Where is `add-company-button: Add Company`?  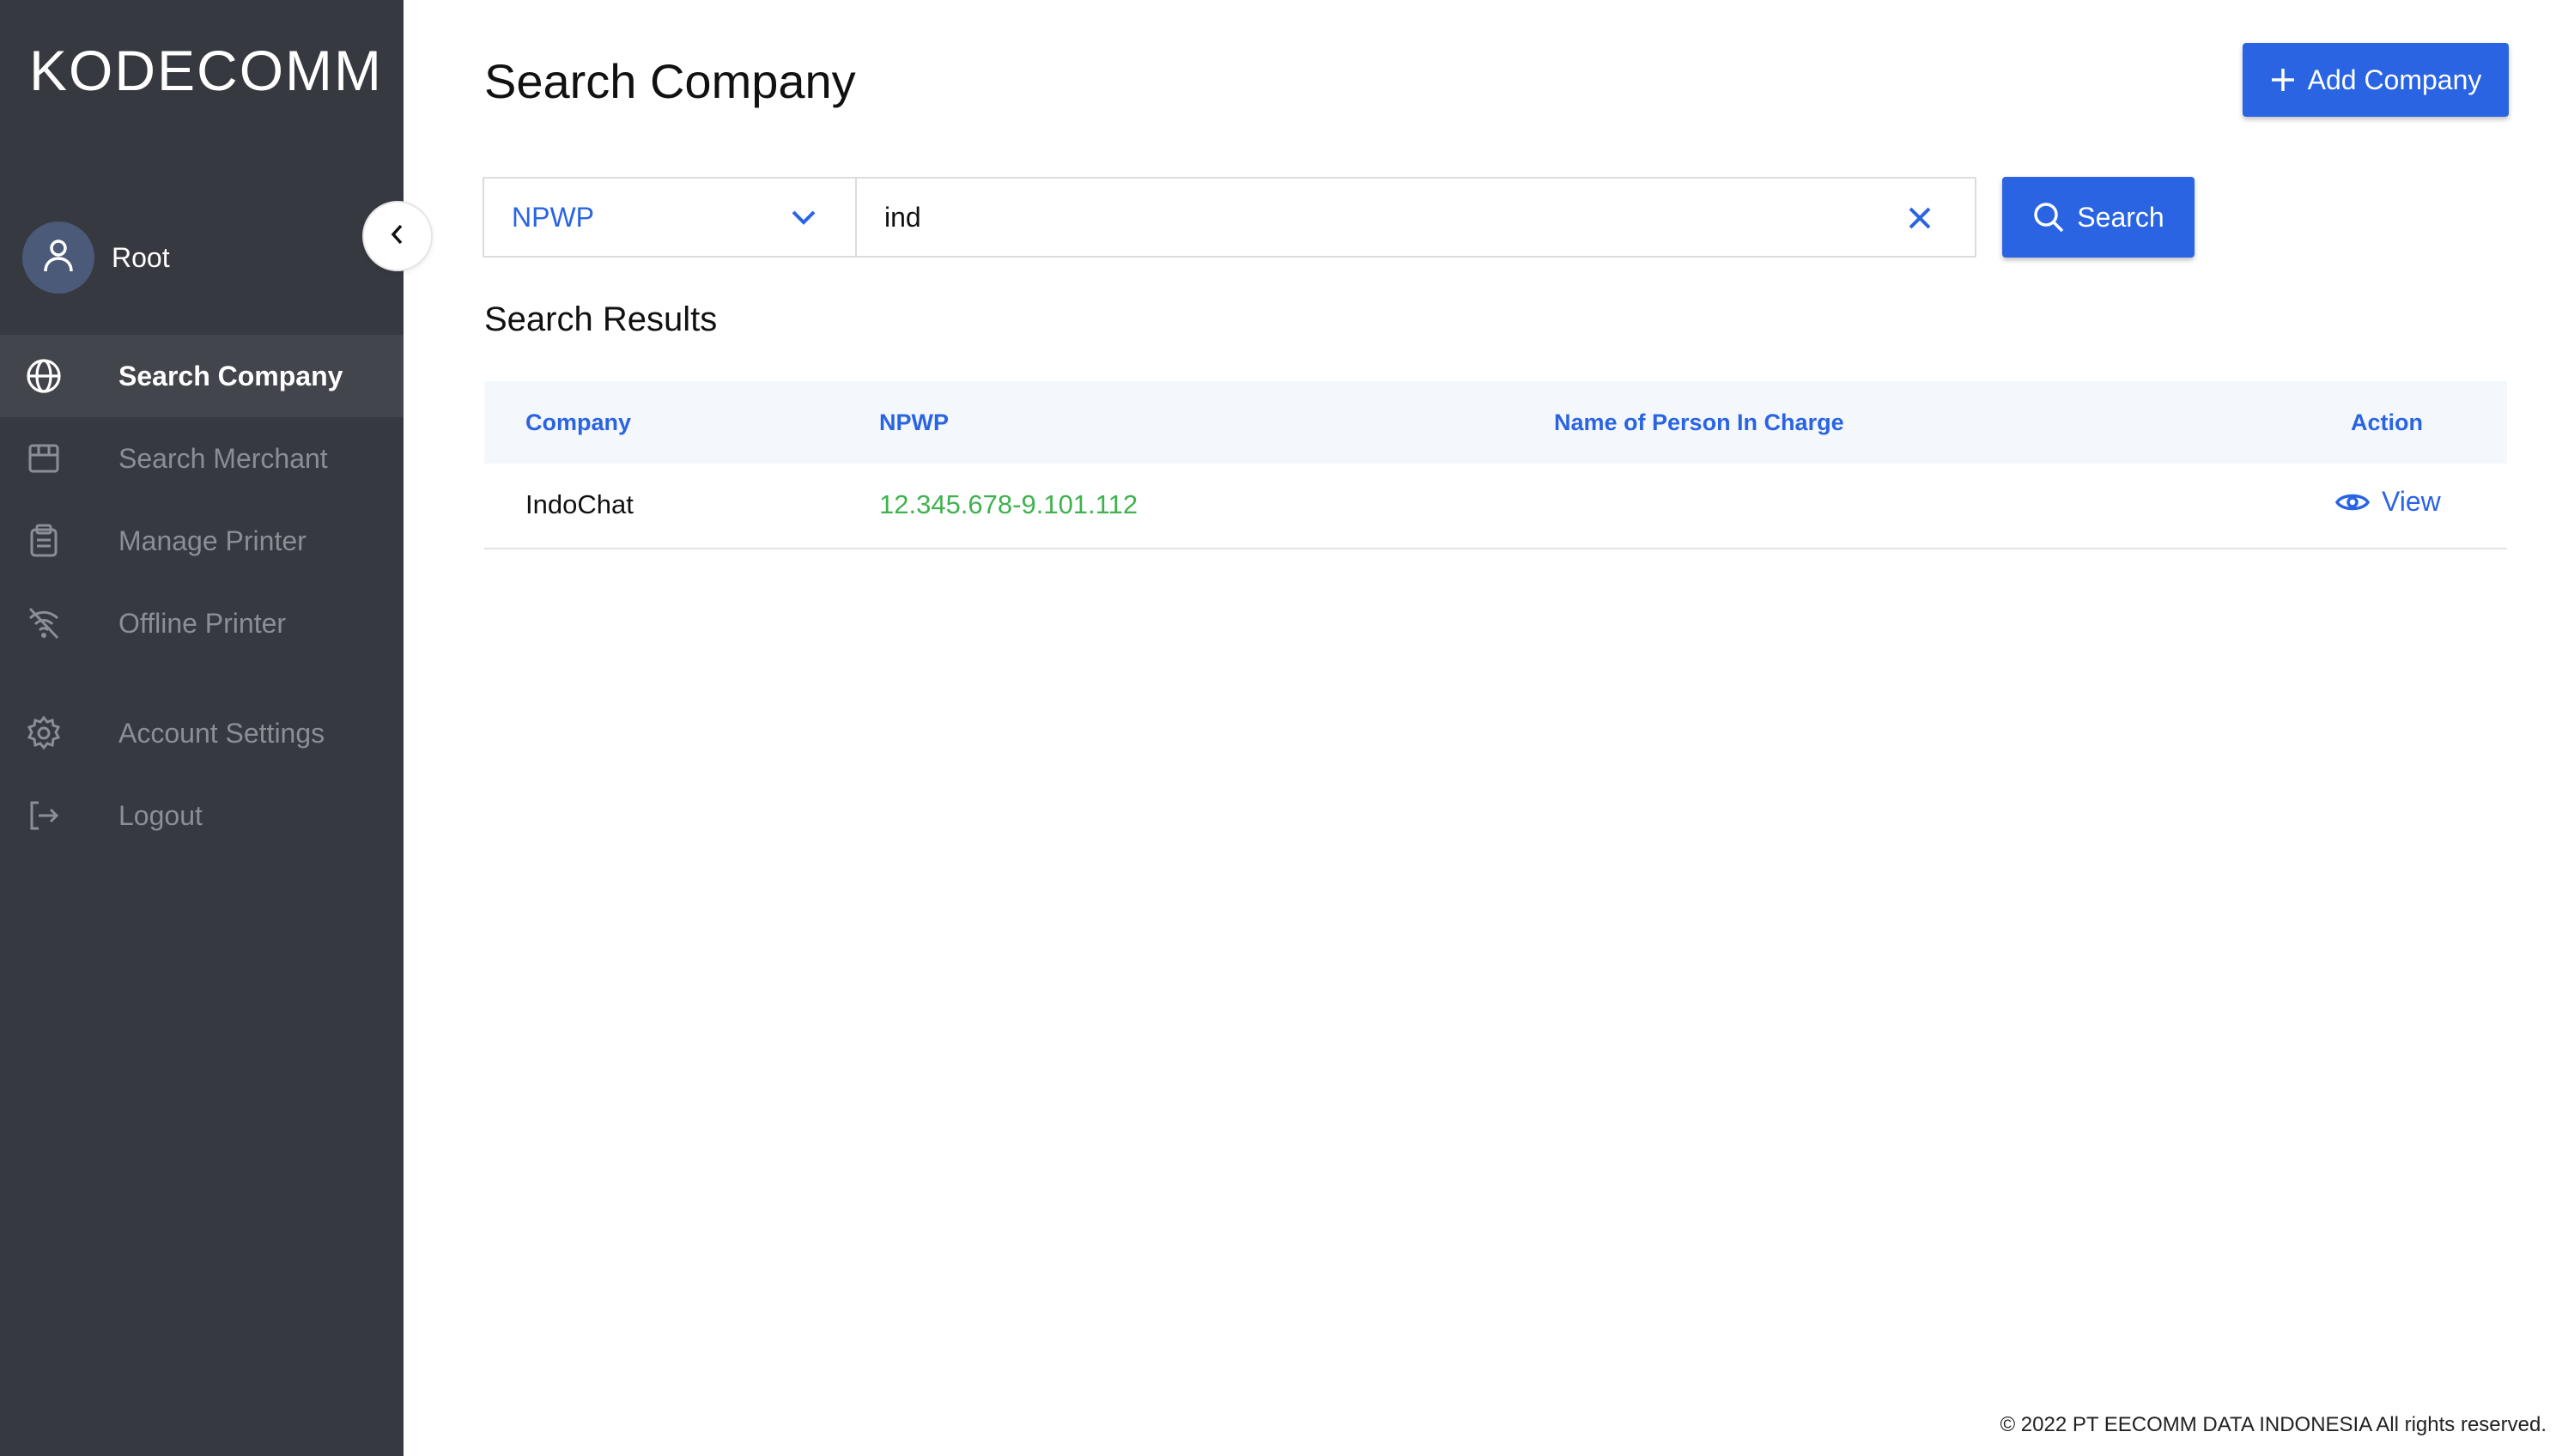
add-company-button: Add Company is located at coordinates (2376, 80).